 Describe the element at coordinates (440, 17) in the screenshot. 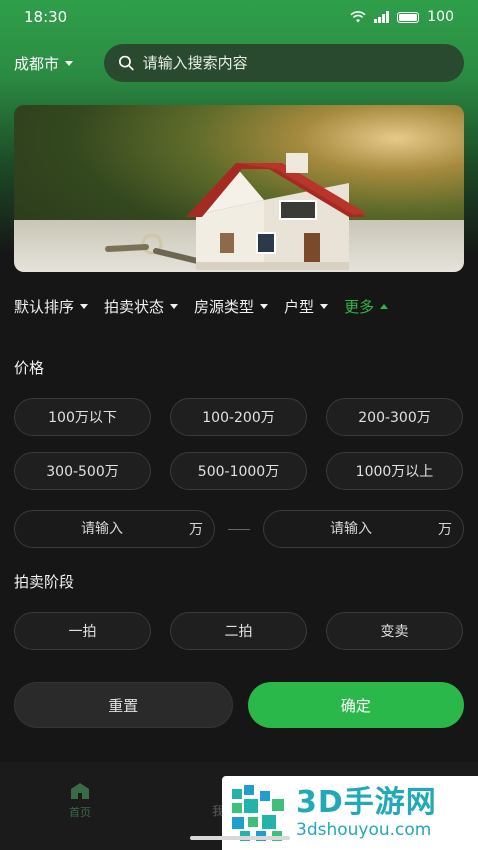

I see `battery-level: 100` at that location.